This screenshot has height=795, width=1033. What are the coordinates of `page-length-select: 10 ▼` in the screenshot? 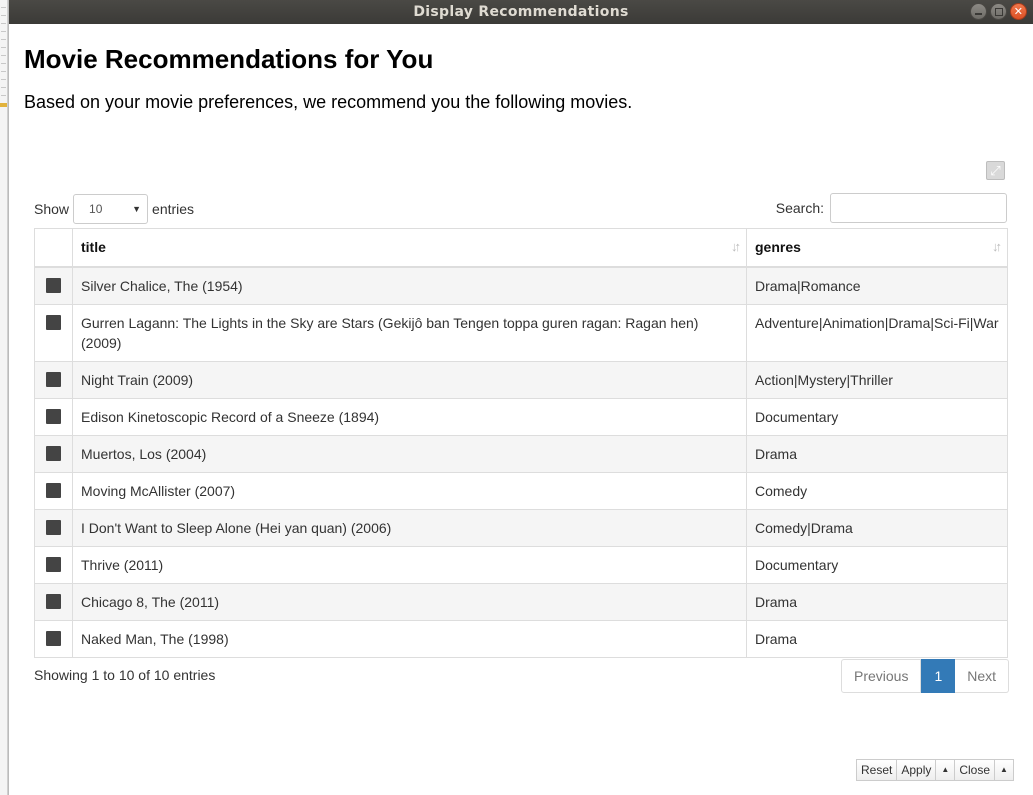 It's located at (111, 209).